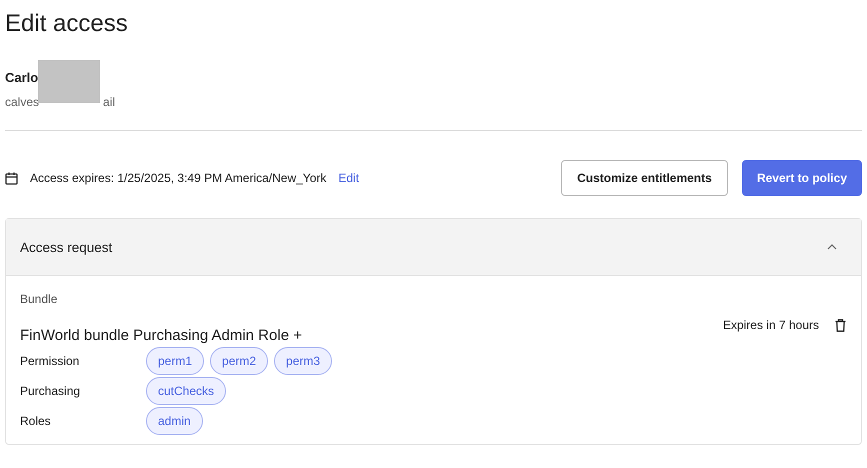 The width and height of the screenshot is (867, 468). Describe the element at coordinates (832, 247) in the screenshot. I see `chevron-icon` at that location.